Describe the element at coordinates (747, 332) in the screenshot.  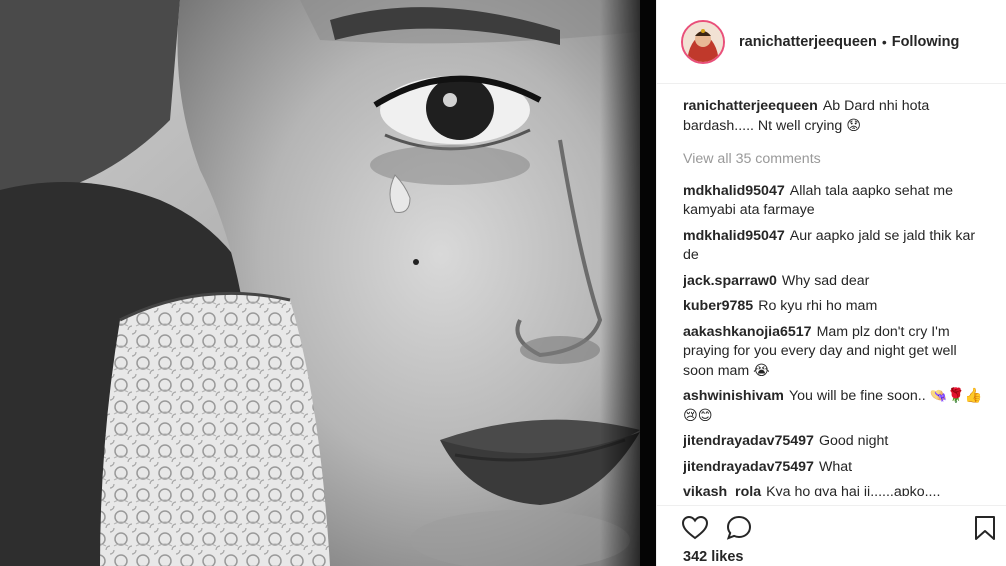
I see `comment-username: aakashkanojia6517` at that location.